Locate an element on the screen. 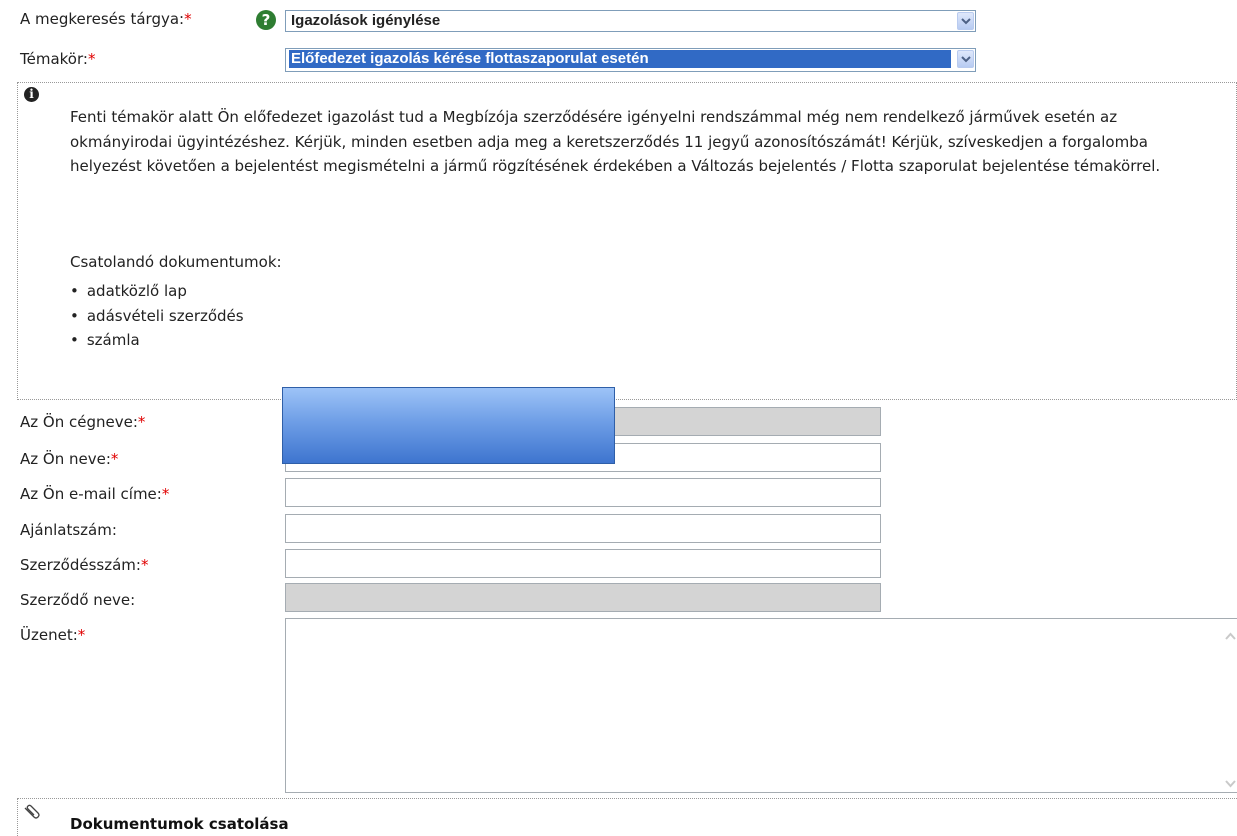 The height and width of the screenshot is (836, 1237). attachments-title: Dokumentumok csatolása is located at coordinates (179, 824).